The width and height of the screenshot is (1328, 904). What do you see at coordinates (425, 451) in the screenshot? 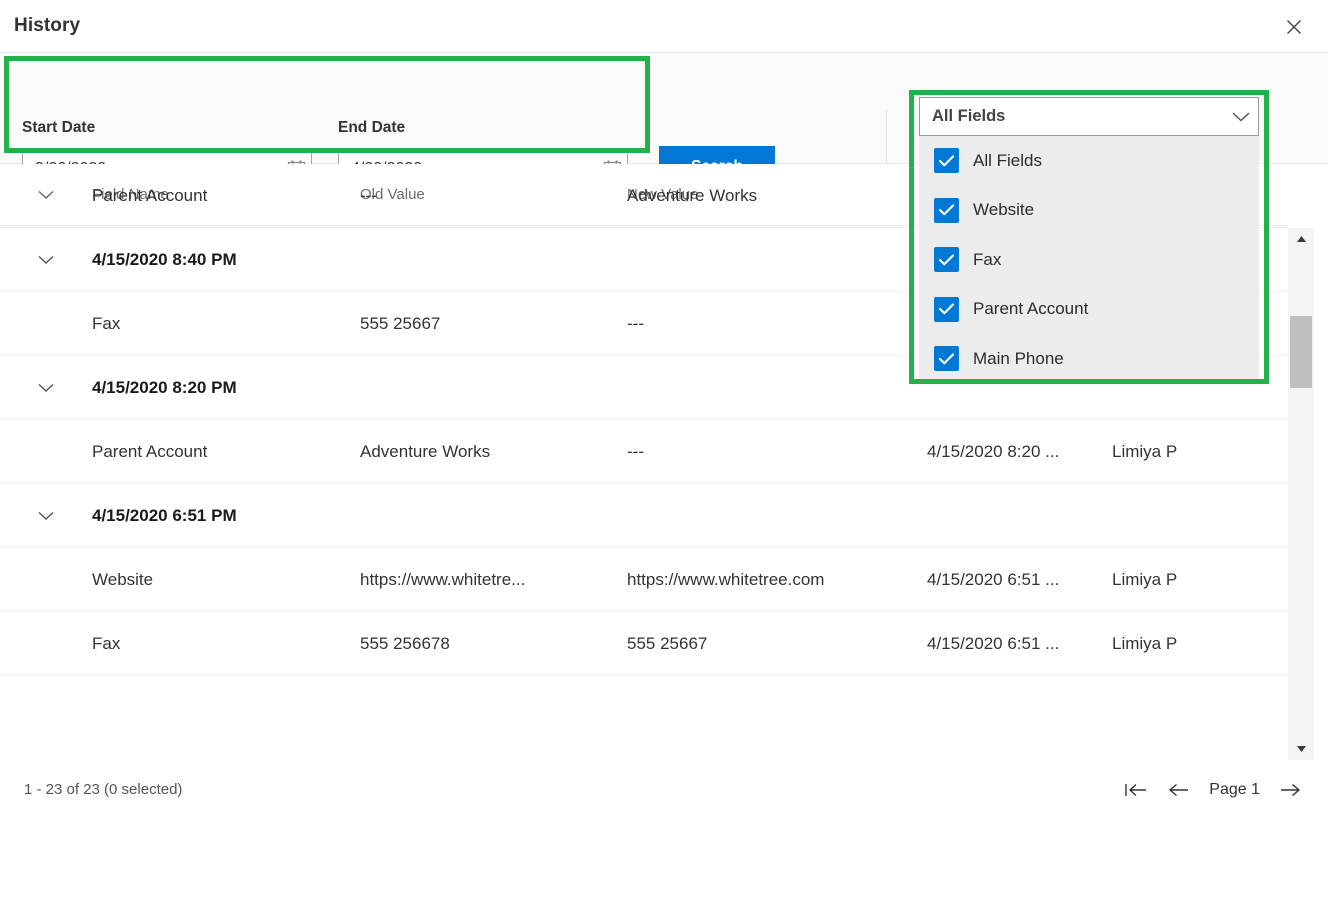
I see `cell-old-value: Adventure Works` at bounding box center [425, 451].